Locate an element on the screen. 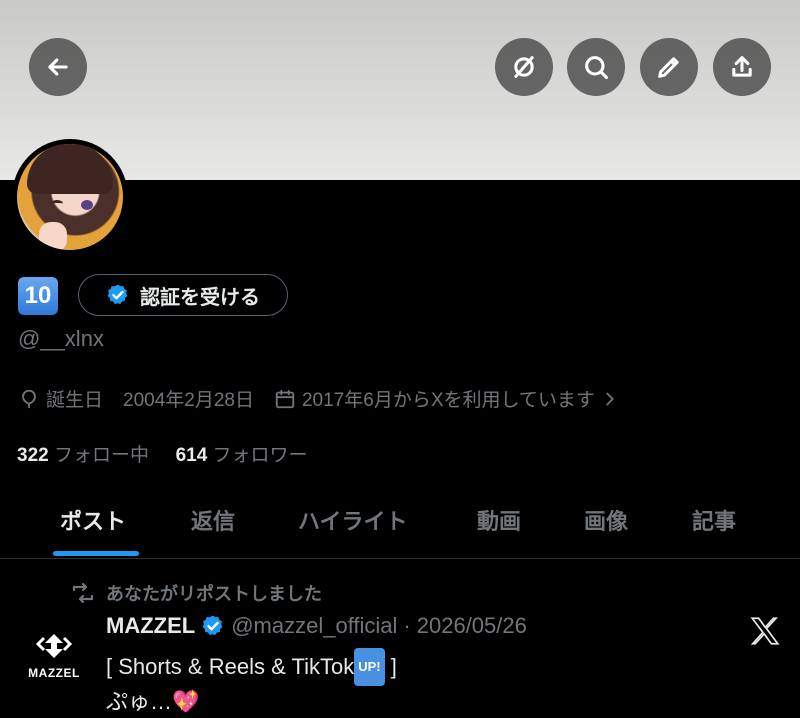 The width and height of the screenshot is (800, 718). search-button is located at coordinates (596, 67).